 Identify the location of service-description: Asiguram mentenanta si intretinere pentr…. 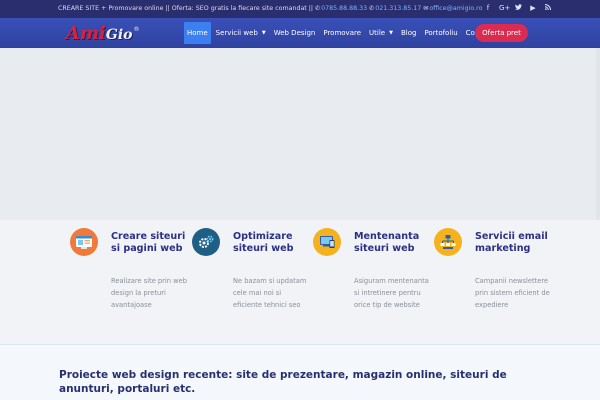
(391, 293).